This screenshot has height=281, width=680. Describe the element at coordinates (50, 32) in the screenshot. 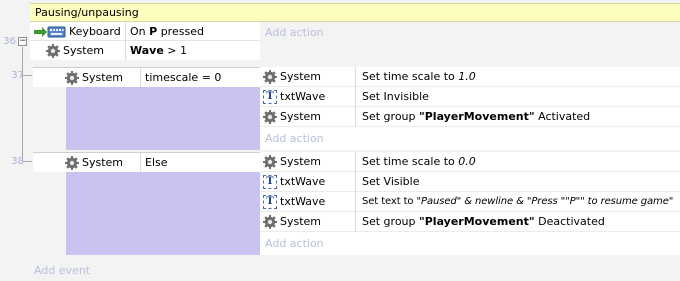

I see `keyboard-icon` at that location.